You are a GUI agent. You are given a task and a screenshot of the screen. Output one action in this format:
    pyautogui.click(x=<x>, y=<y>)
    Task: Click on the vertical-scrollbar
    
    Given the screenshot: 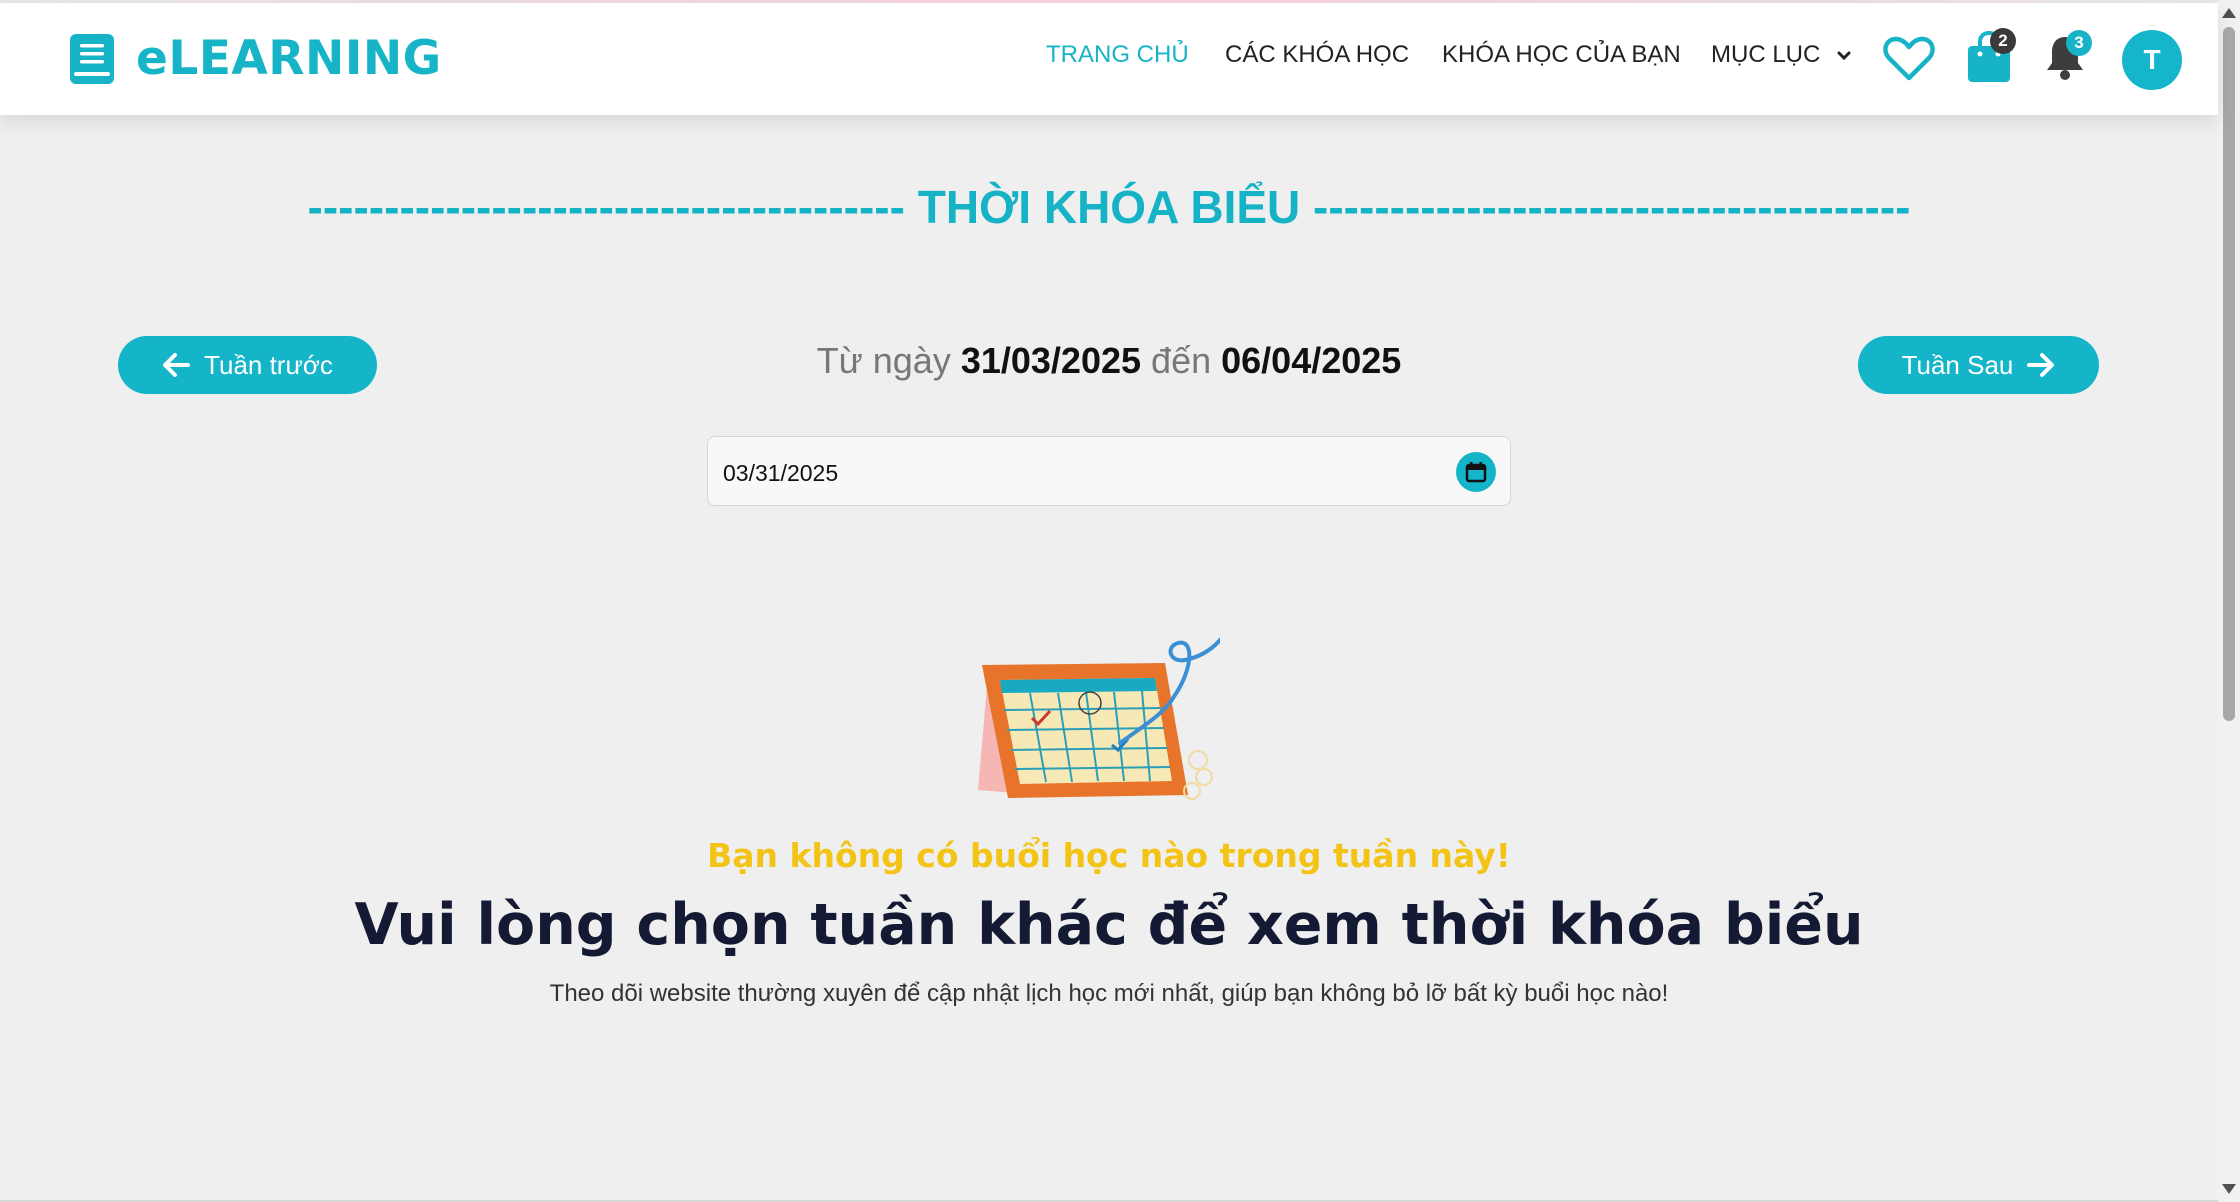 What is the action you would take?
    pyautogui.click(x=2229, y=601)
    